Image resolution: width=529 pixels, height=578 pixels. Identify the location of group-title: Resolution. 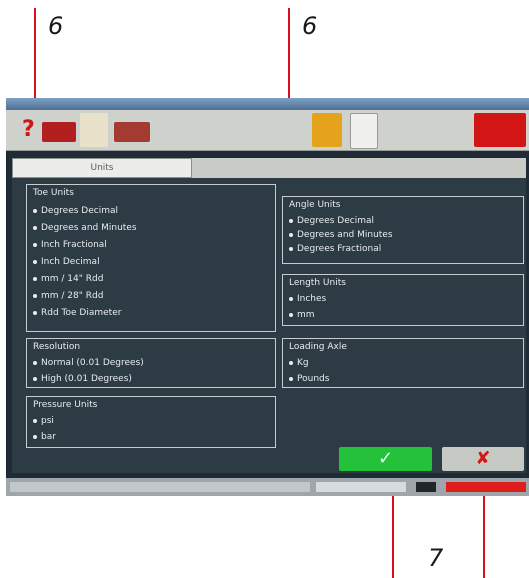
(57, 347).